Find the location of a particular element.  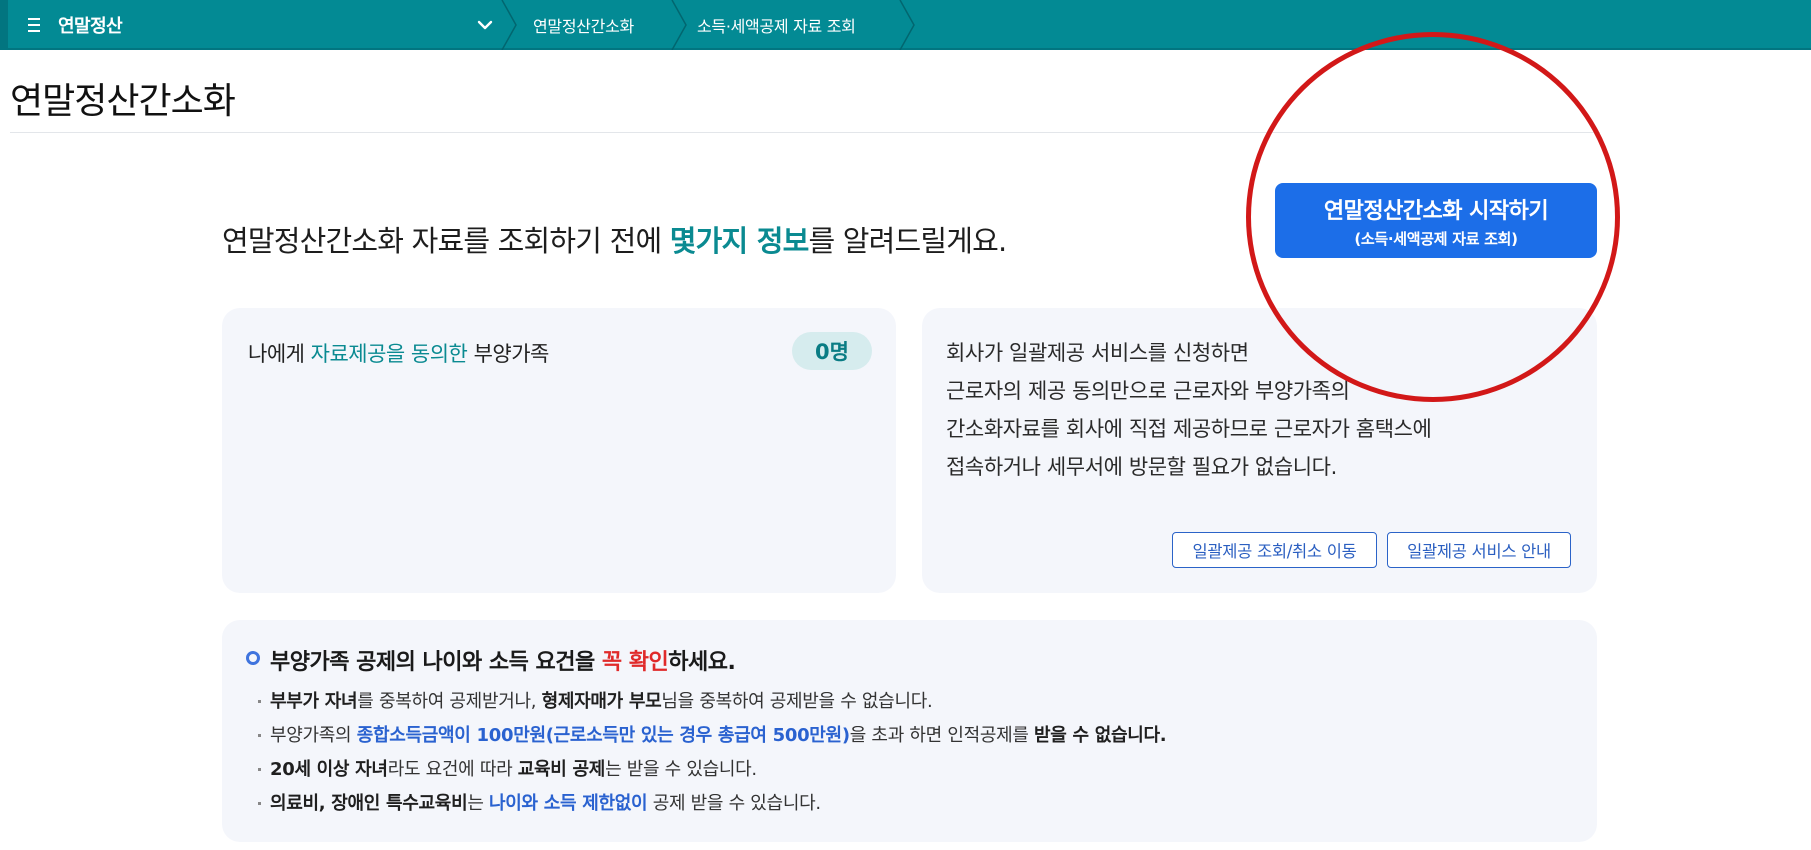

notice-bullet-segment: 를 중복하여 공제받거나, is located at coordinates (449, 701).